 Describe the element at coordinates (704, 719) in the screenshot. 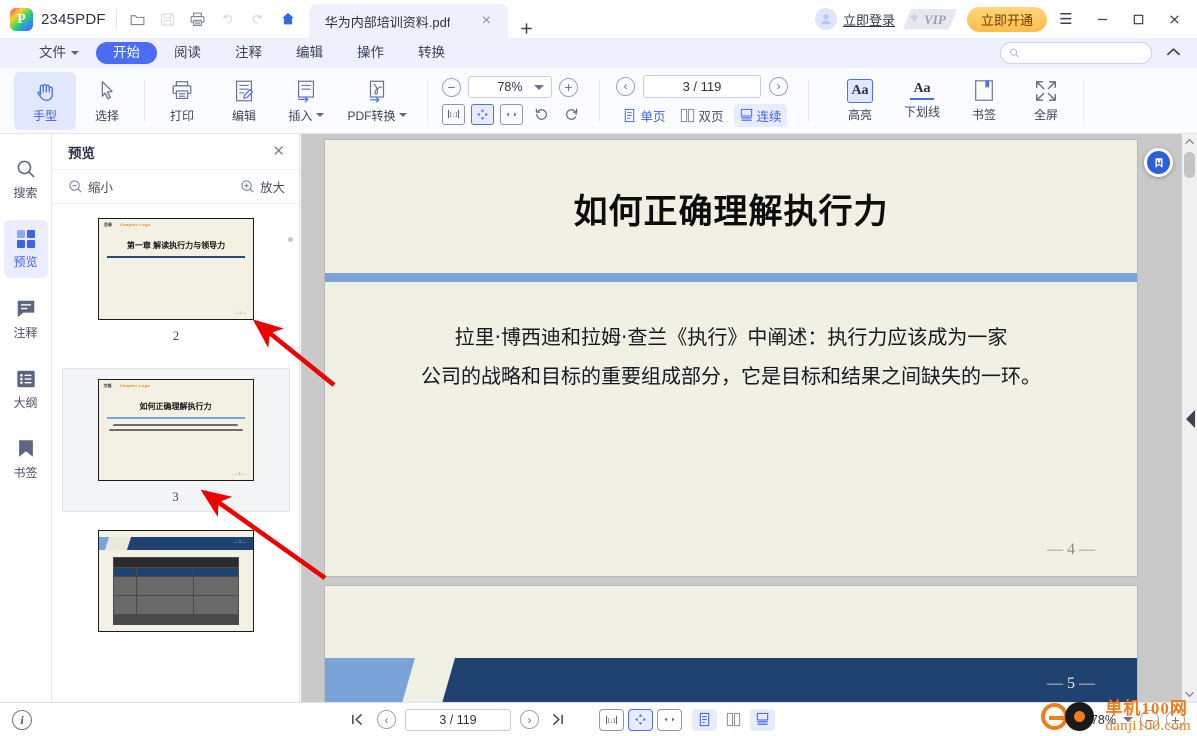

I see `single-page-icon` at that location.